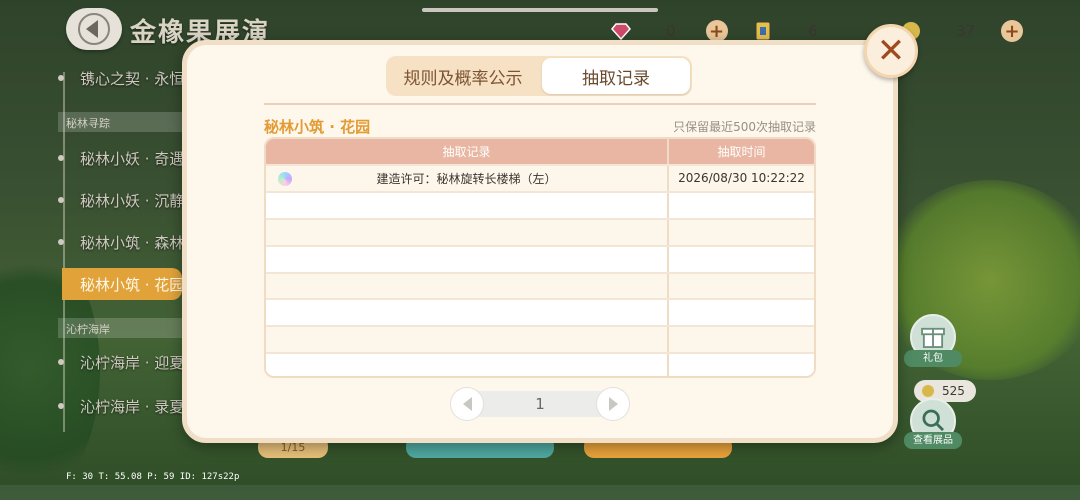 The width and height of the screenshot is (1080, 500). I want to click on modal-tabs: 规则及概率公示 抽取记录, so click(539, 76).